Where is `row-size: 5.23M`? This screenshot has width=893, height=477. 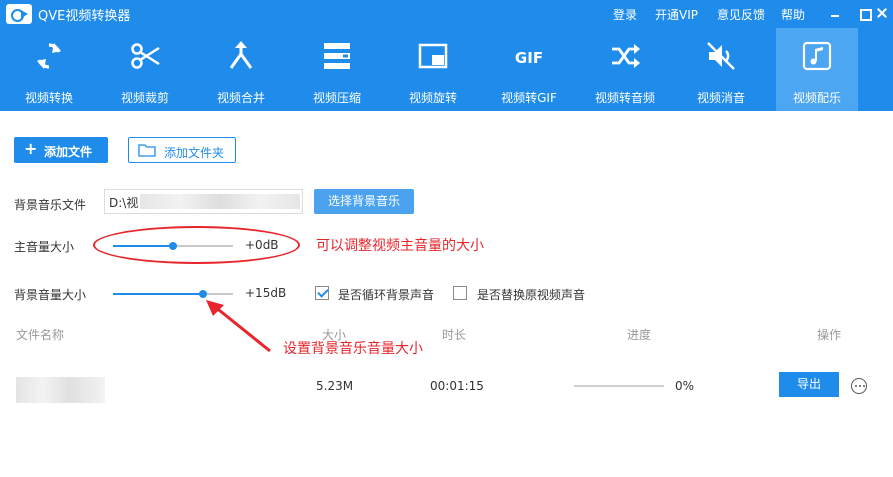
row-size: 5.23M is located at coordinates (335, 386).